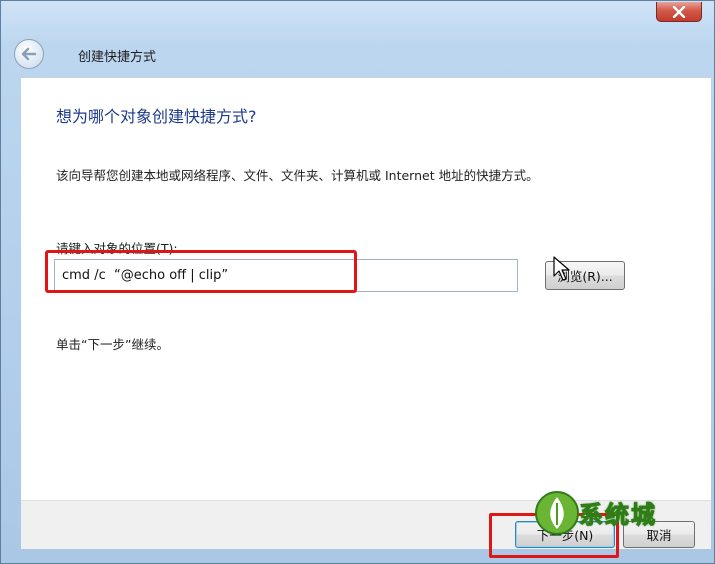 Image resolution: width=715 pixels, height=564 pixels. I want to click on close-button, so click(679, 12).